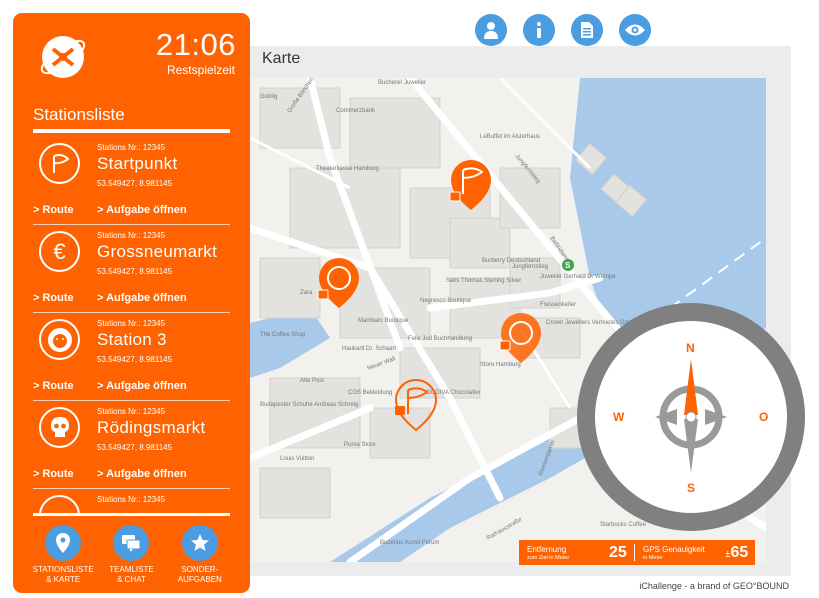 The width and height of the screenshot is (819, 598). I want to click on nav-station-list-button, so click(63, 543).